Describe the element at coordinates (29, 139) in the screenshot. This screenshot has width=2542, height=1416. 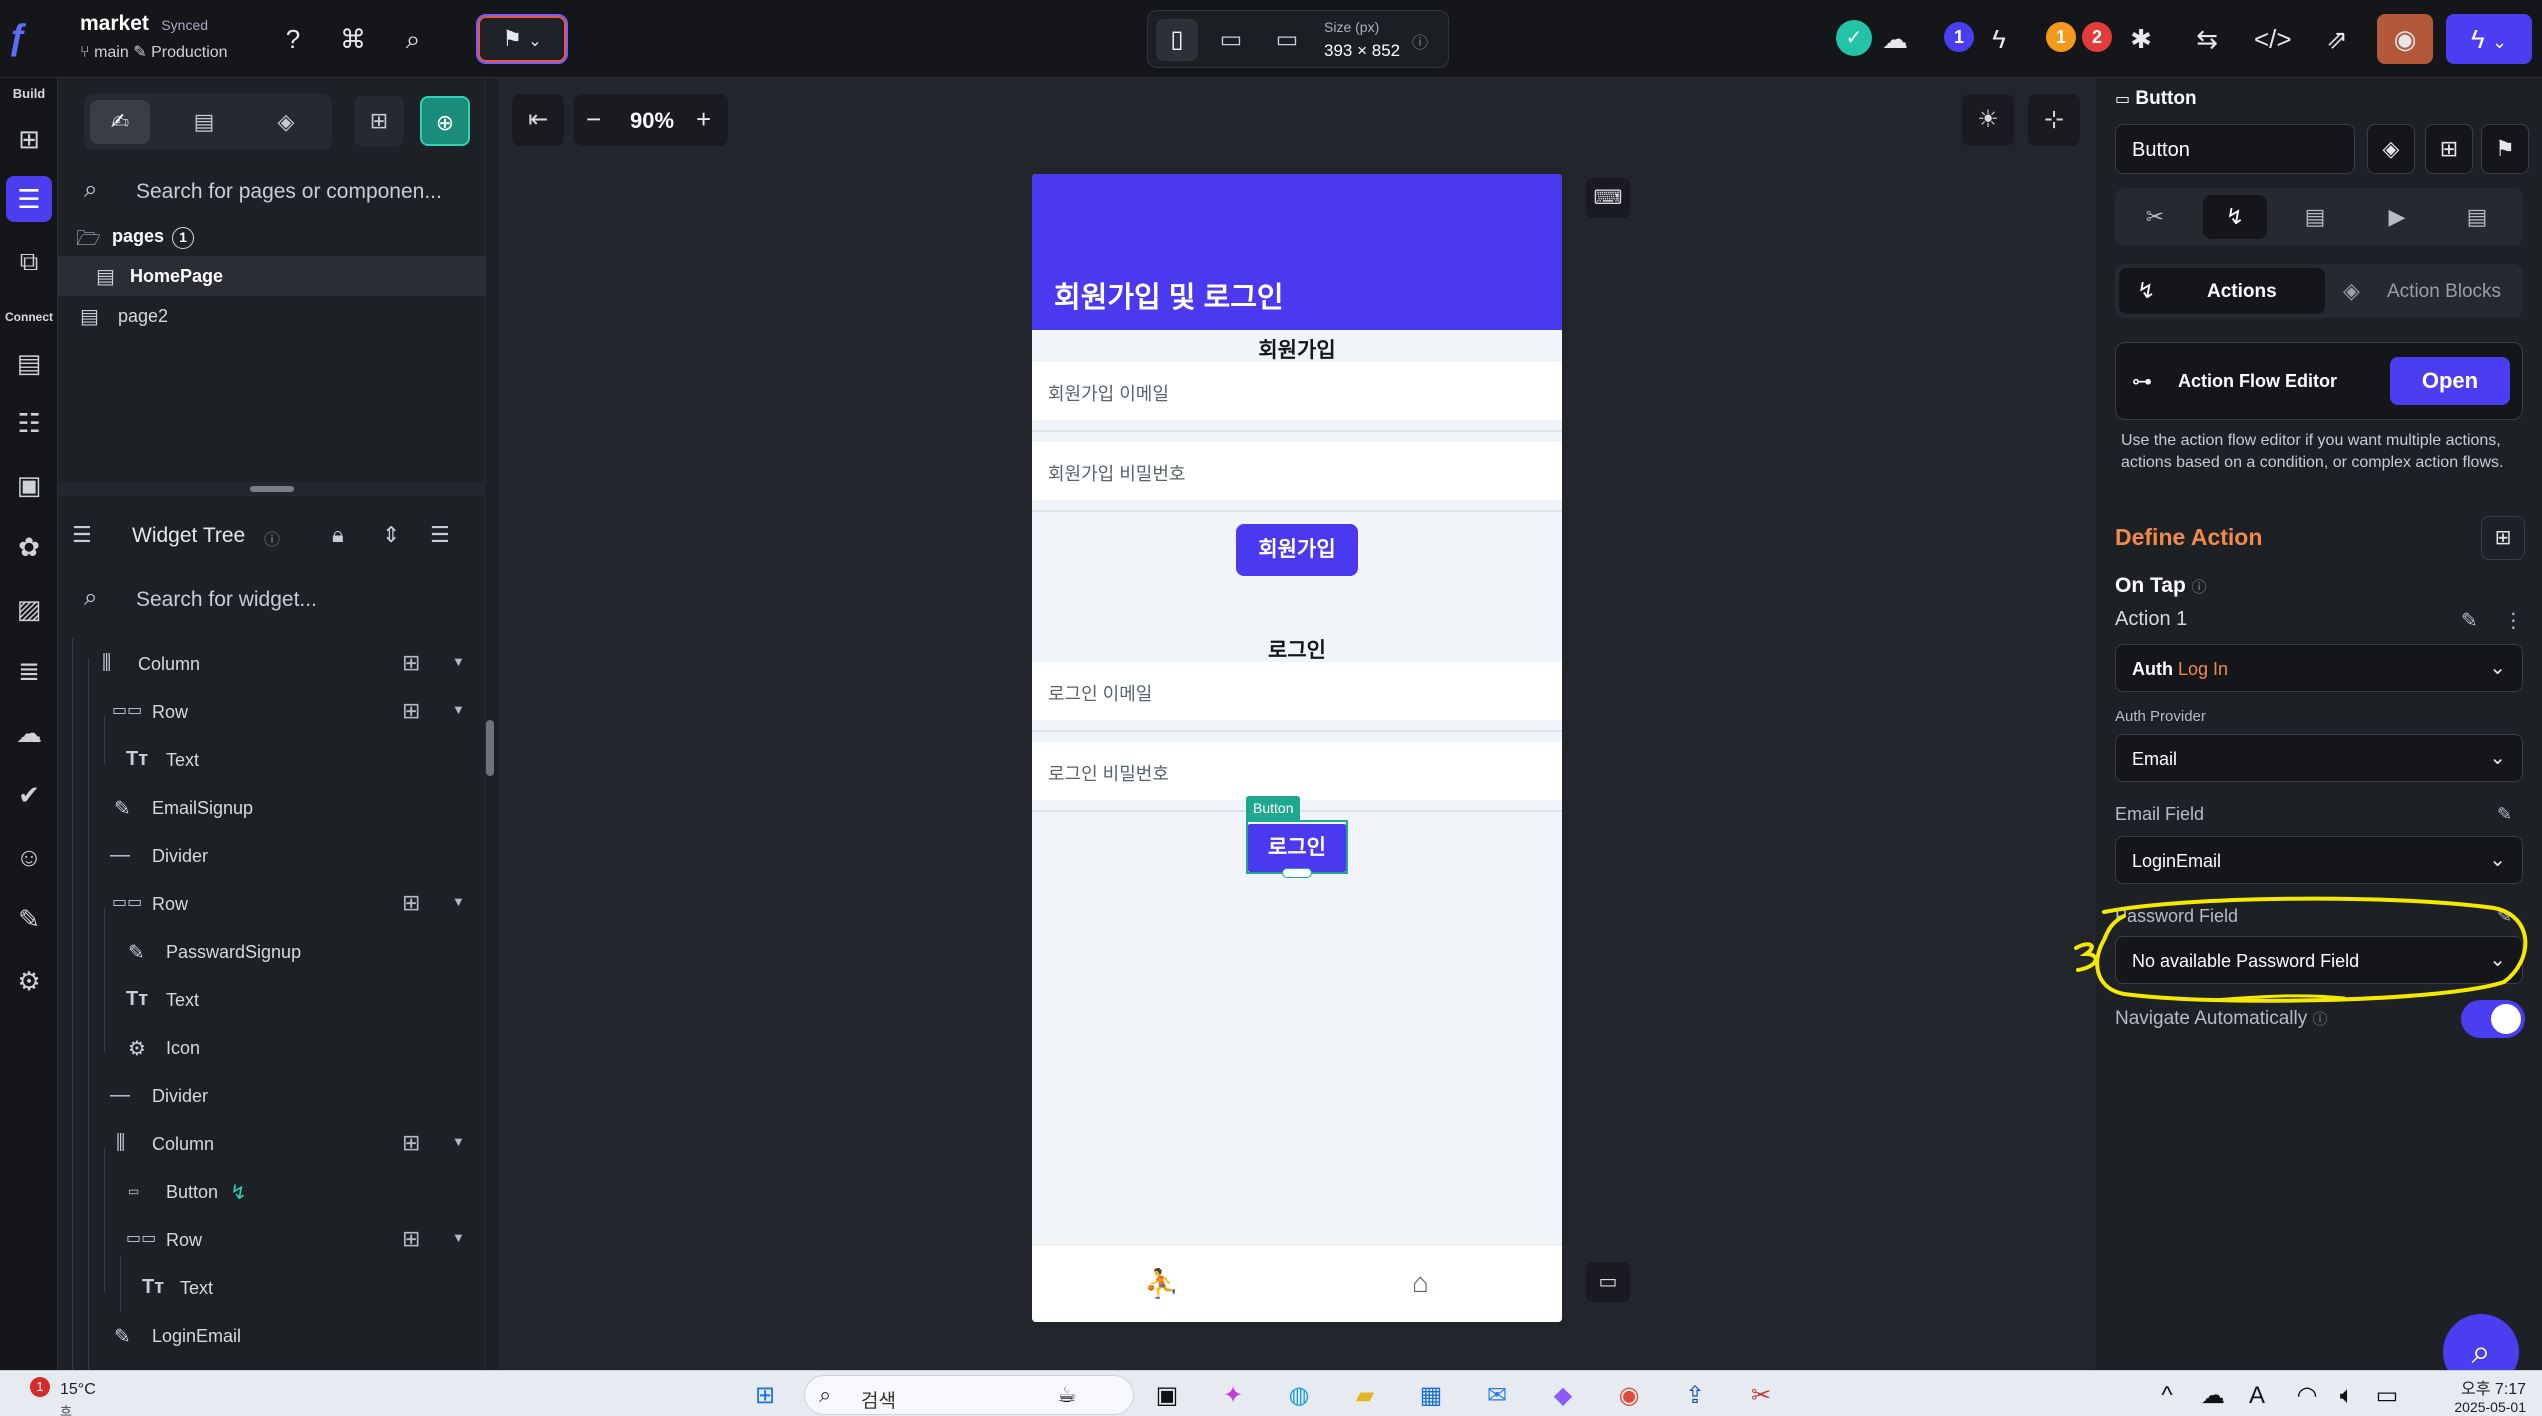
I see `add-widget-icon: ⊞` at that location.